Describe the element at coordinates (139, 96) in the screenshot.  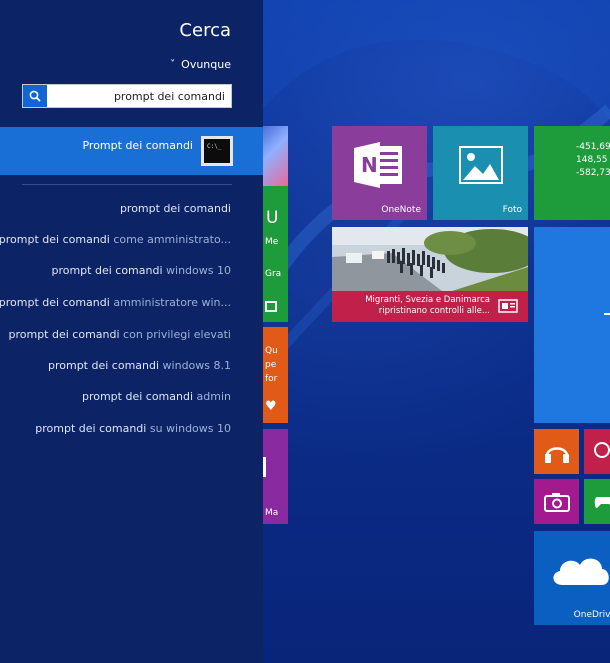
I see `search-input` at that location.